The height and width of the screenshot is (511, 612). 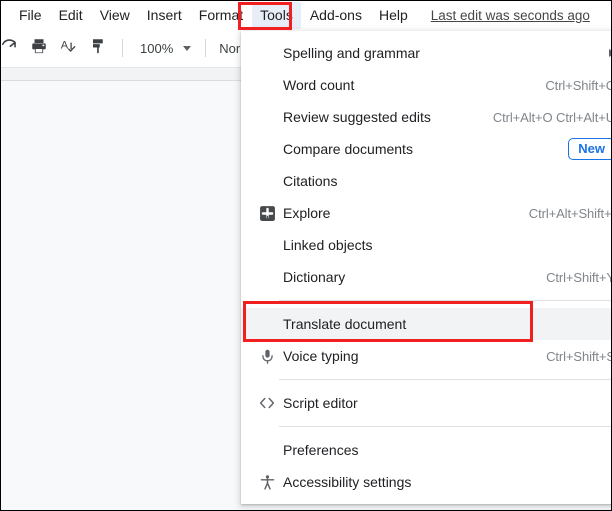 What do you see at coordinates (426, 213) in the screenshot?
I see `menu-item-explore: Explore Ctrl+Alt+Shift+I` at bounding box center [426, 213].